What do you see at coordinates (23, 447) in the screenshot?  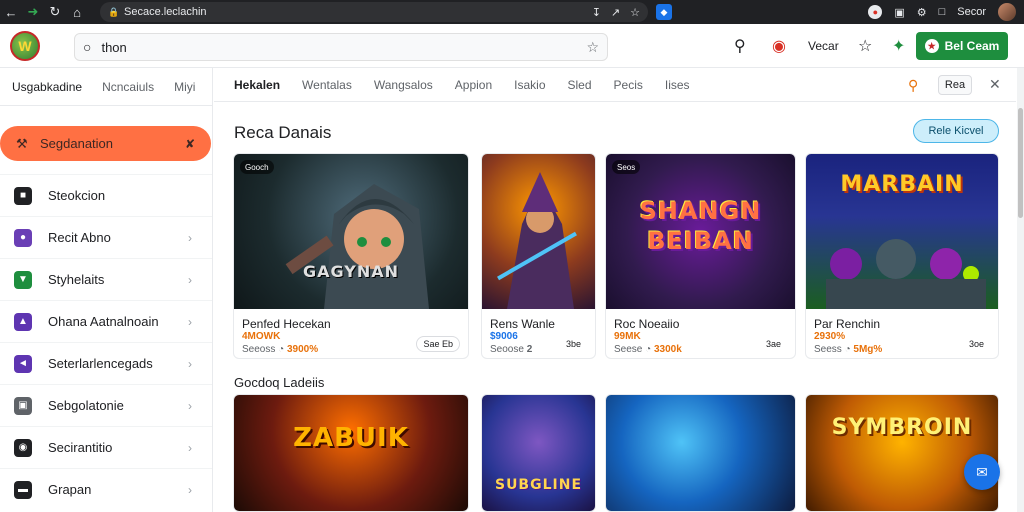 I see `camera-icon: ◉` at bounding box center [23, 447].